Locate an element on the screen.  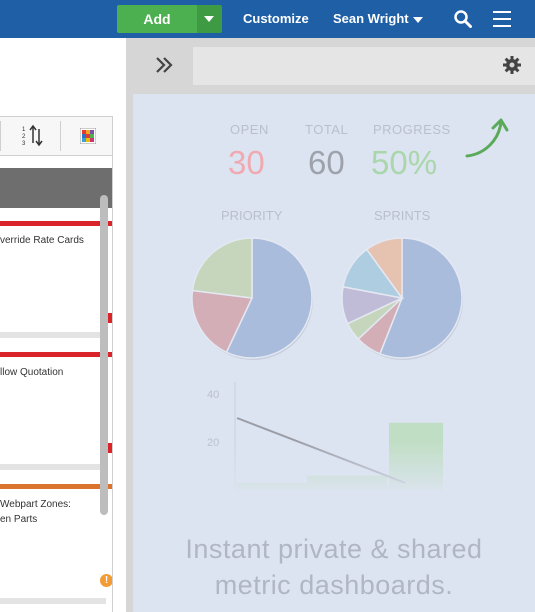
stat-value-open: 30 is located at coordinates (246, 162).